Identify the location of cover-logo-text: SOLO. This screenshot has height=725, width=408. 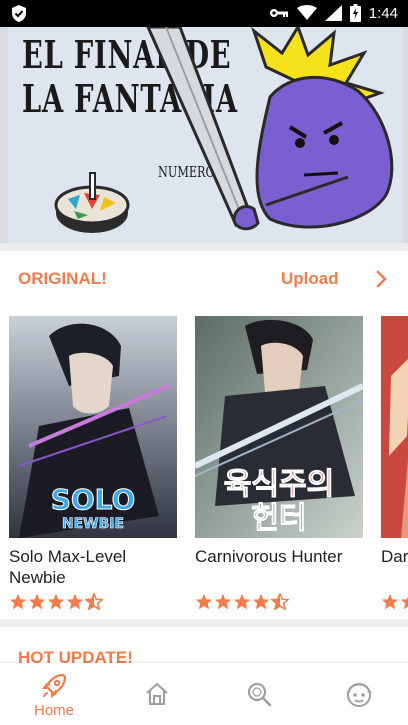
(93, 499).